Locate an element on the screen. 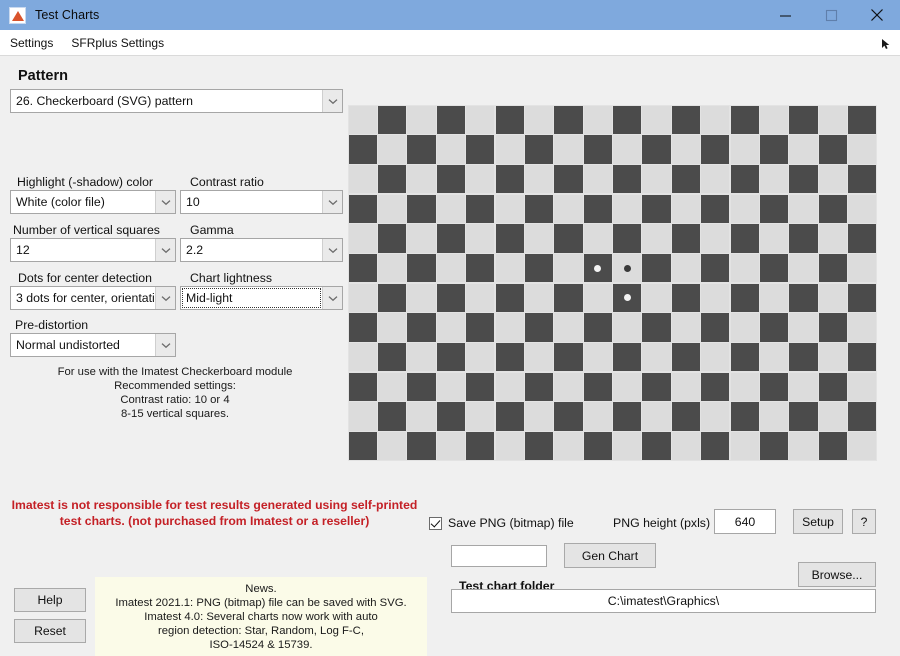  contrast-ratio-select: 10 is located at coordinates (261, 202).